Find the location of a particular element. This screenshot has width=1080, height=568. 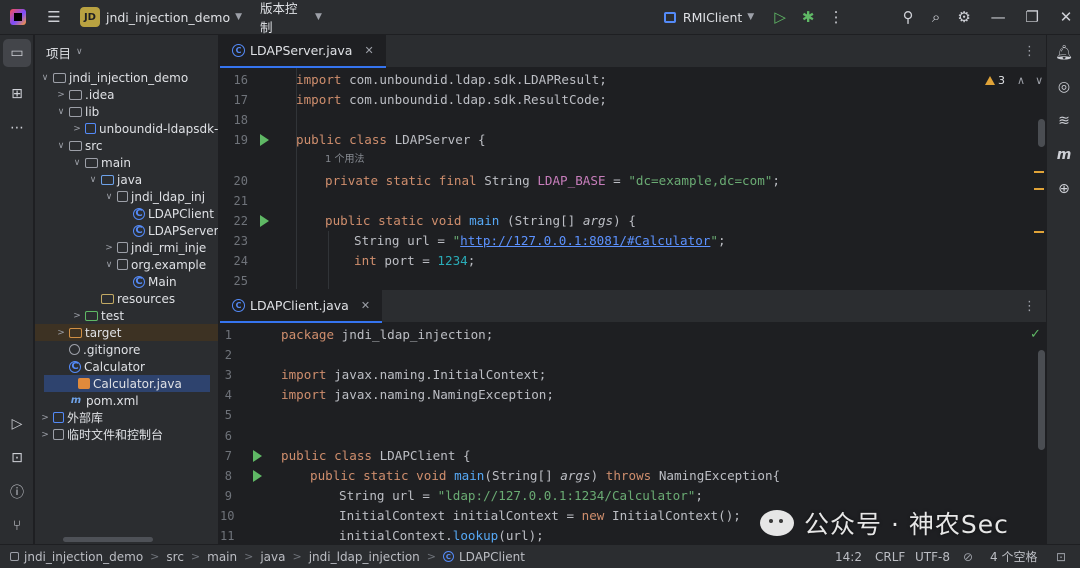

tree-item: > 外部库 is located at coordinates (126, 417).